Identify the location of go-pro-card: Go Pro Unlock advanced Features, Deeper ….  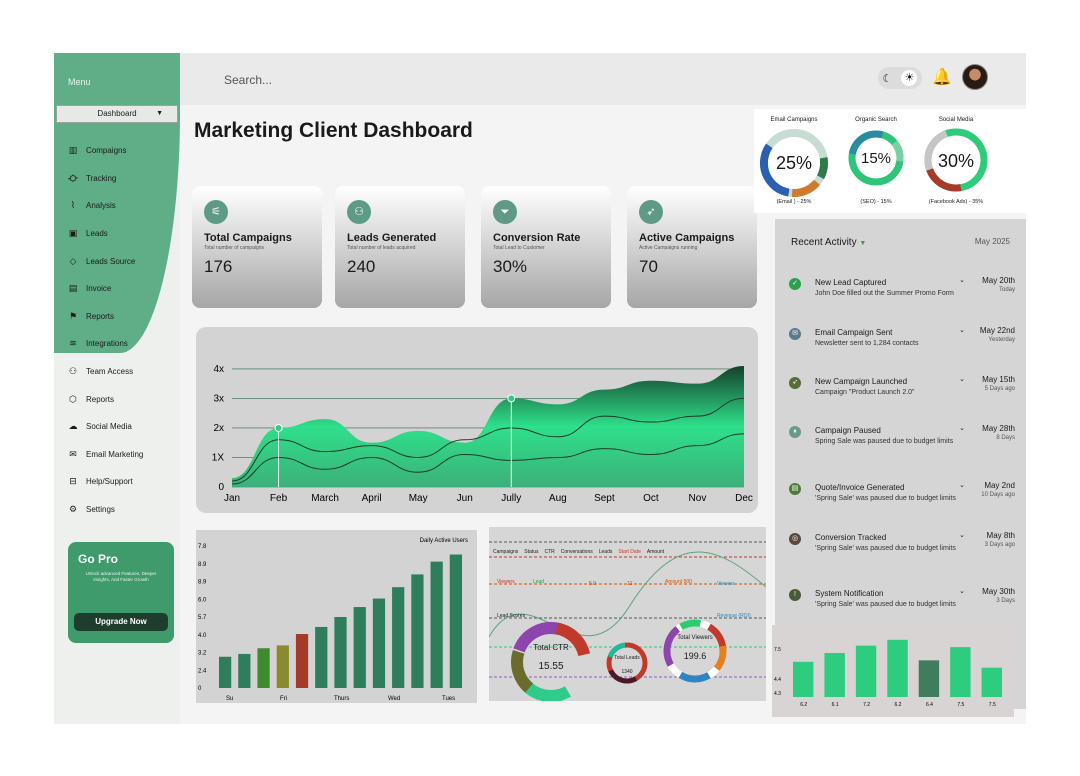
(121, 592).